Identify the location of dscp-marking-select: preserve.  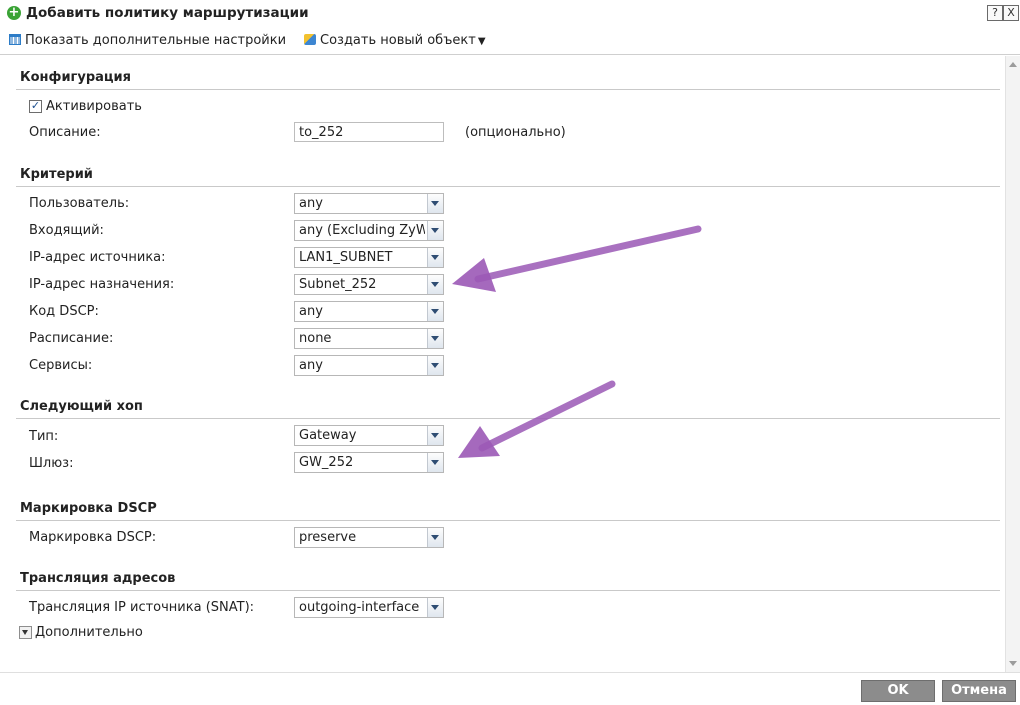
(369, 537).